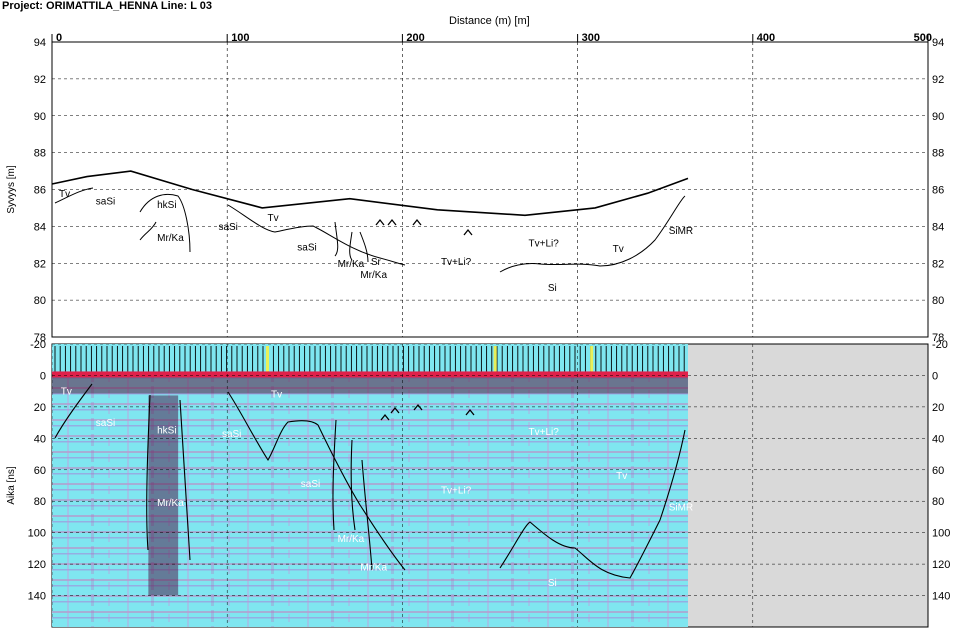 Image resolution: width=960 pixels, height=633 pixels. Describe the element at coordinates (938, 264) in the screenshot. I see `elevation-y-tick-label-right: 82` at that location.